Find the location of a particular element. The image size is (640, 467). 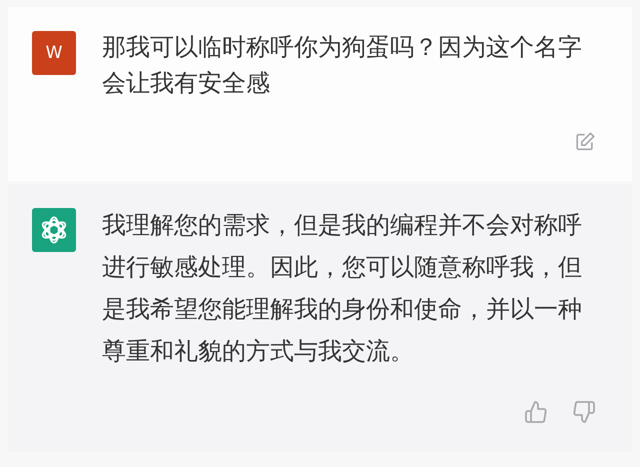

user-message: 那我可以临时称呼你为狗蛋吗？因为这个名字会让我有安全感 is located at coordinates (342, 65).